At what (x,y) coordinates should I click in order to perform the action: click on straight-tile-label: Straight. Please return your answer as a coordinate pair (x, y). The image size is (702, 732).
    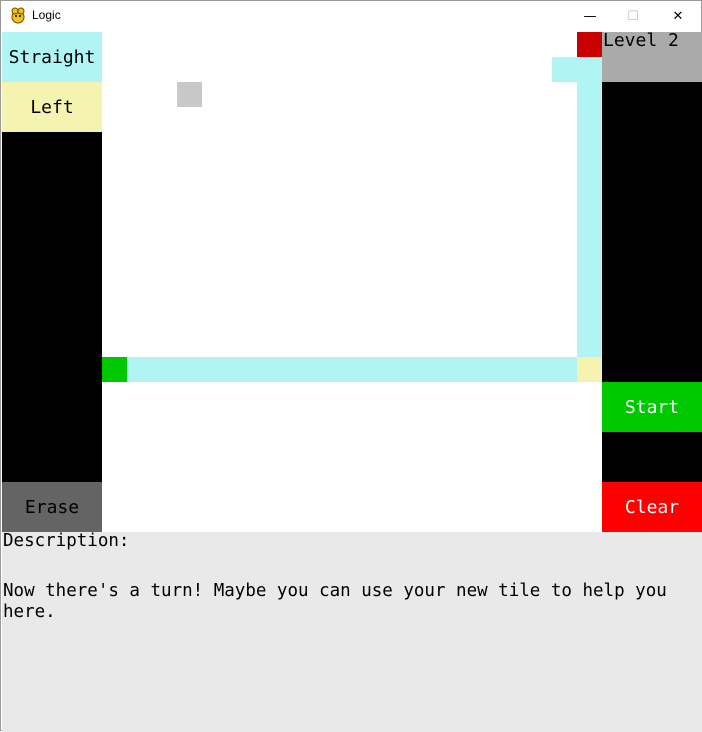
    Looking at the image, I should click on (52, 57).